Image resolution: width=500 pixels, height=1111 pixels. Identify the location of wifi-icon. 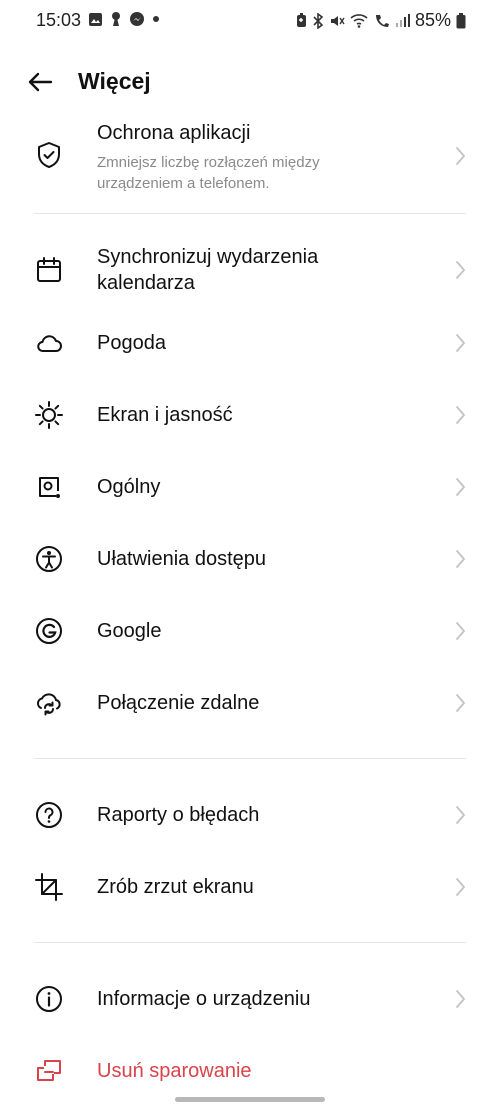
(359, 21).